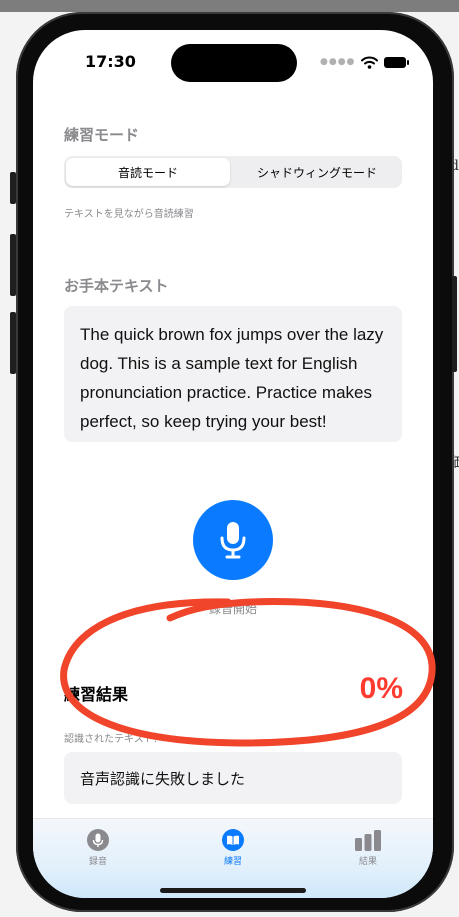 This screenshot has height=917, width=459. Describe the element at coordinates (397, 62) in the screenshot. I see `battery-icon` at that location.